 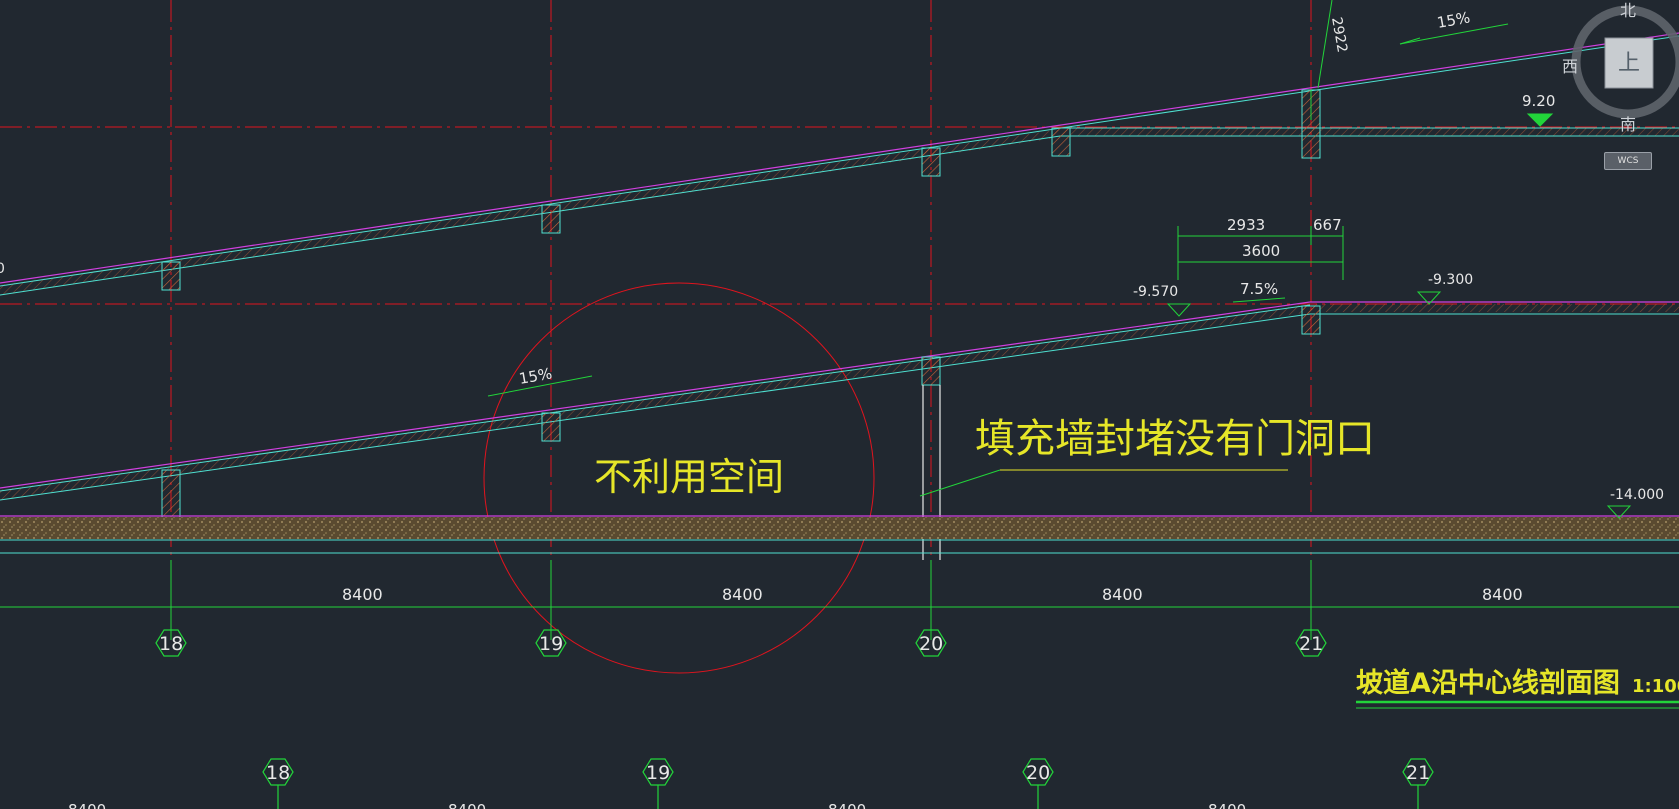 I want to click on slope-top-right: 15%, so click(x=1454, y=20).